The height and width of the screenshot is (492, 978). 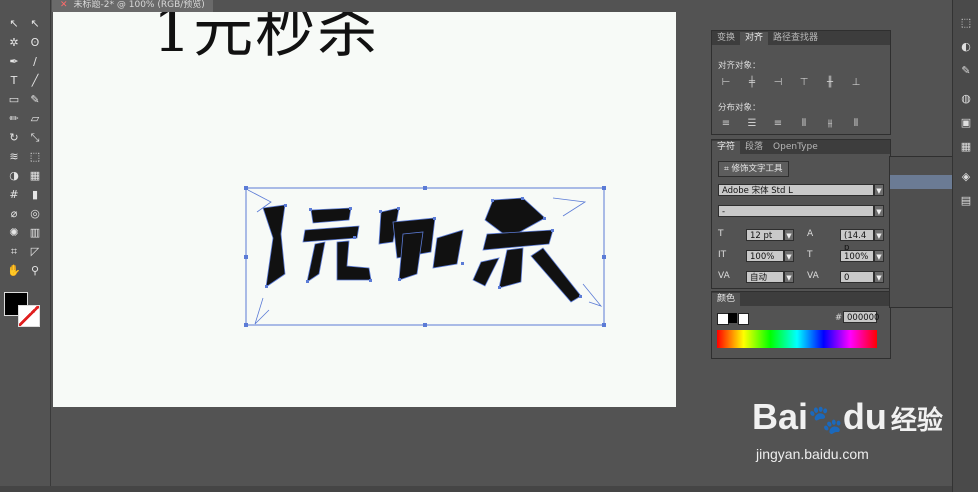 I want to click on blend-tool-icon: ◎, so click(x=35, y=214).